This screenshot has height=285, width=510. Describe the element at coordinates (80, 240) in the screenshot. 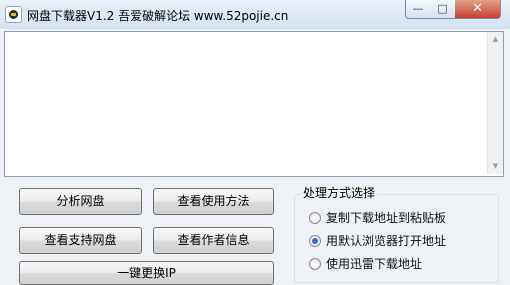

I see `view-supported-disks-button: 查看支持网盘` at that location.